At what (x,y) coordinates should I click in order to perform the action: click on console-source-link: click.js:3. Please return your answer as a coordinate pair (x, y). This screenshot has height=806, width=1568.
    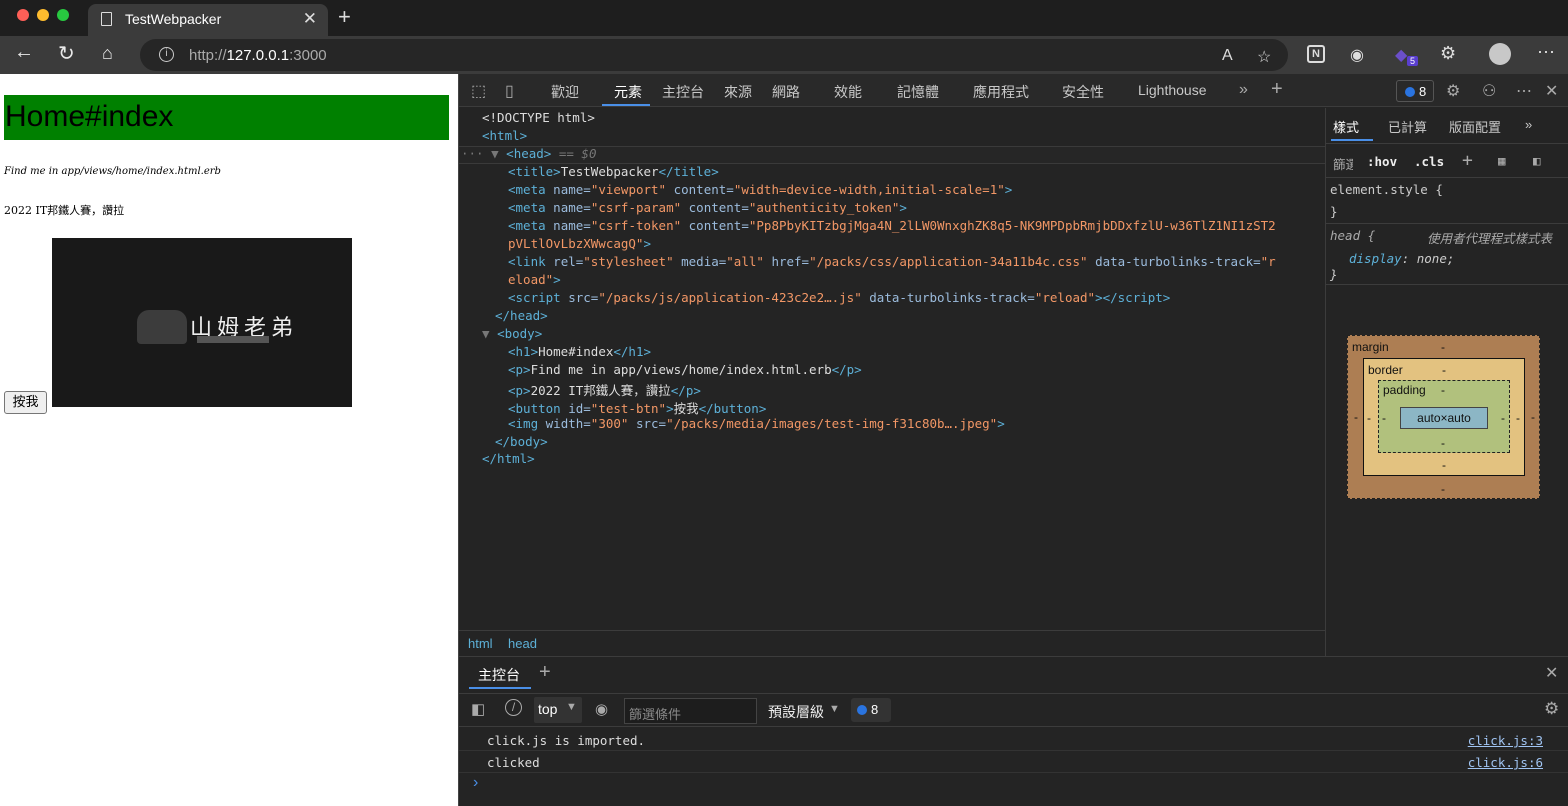
    Looking at the image, I should click on (1505, 740).